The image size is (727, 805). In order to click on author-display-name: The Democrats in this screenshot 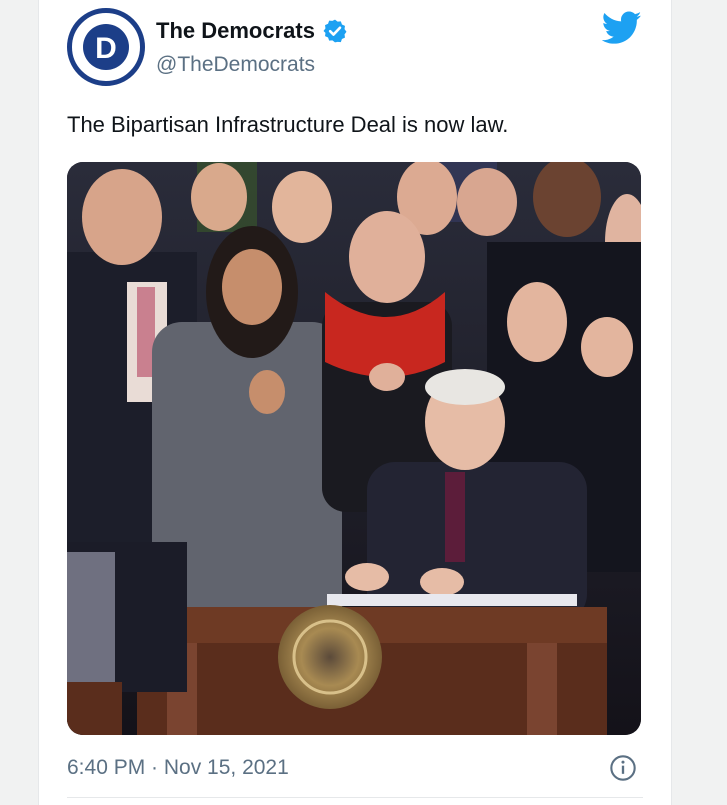, I will do `click(235, 31)`.